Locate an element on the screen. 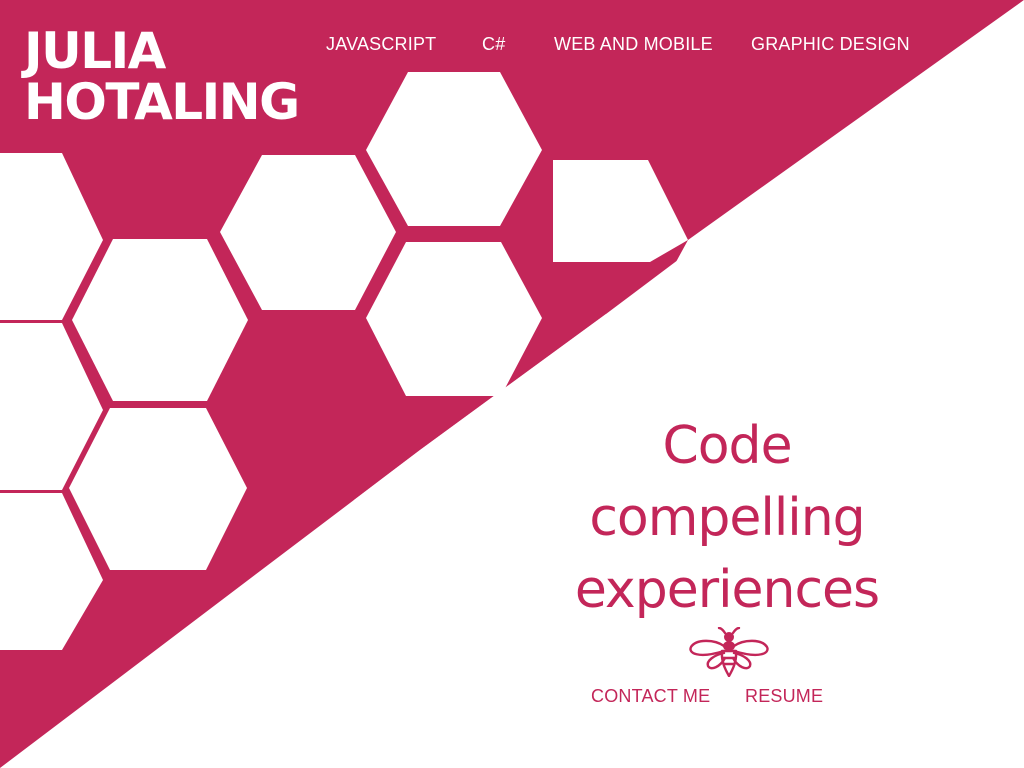 This screenshot has width=1024, height=768. hero-line-2: compelling is located at coordinates (727, 518).